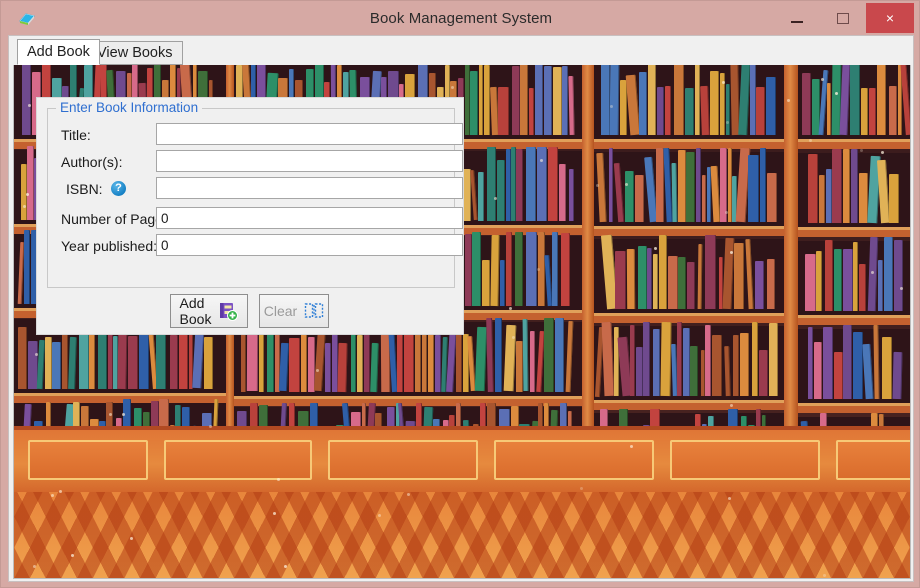 This screenshot has width=920, height=588. Describe the element at coordinates (92, 162) in the screenshot. I see `authors-label: Author(s):` at that location.